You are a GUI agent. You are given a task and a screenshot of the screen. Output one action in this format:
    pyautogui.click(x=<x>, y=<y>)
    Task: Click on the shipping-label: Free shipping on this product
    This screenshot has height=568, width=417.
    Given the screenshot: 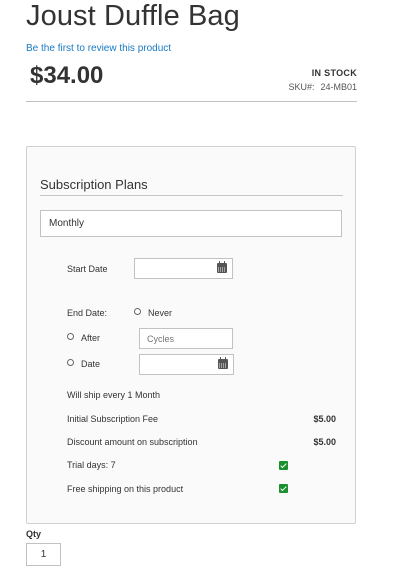 What is the action you would take?
    pyautogui.click(x=125, y=489)
    